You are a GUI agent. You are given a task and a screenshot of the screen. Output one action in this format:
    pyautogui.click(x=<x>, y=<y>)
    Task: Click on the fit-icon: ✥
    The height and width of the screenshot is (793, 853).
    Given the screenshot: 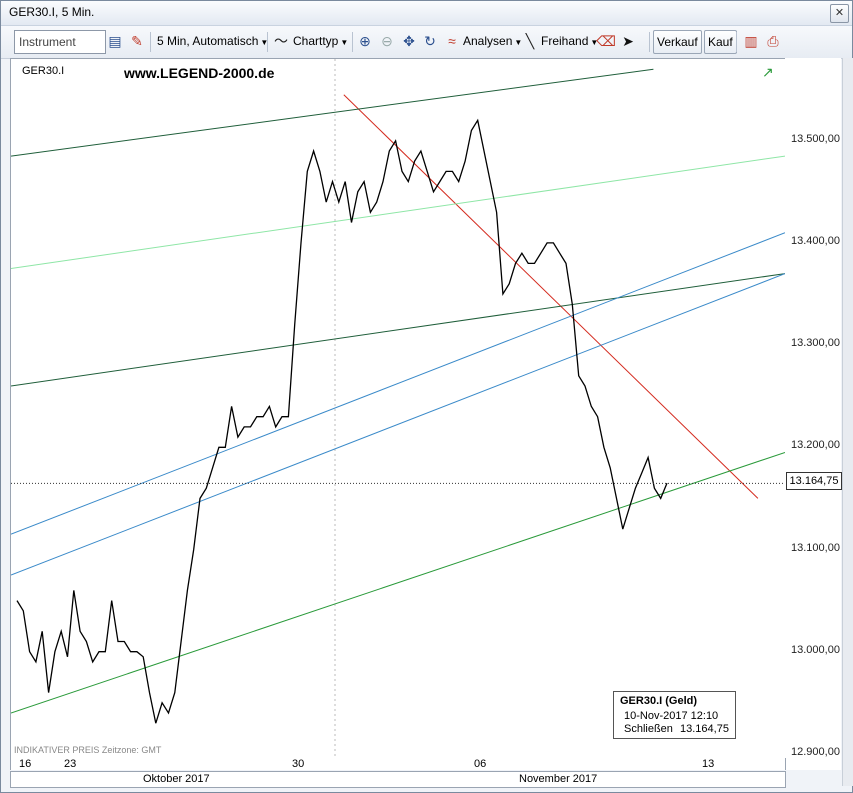 What is the action you would take?
    pyautogui.click(x=409, y=41)
    